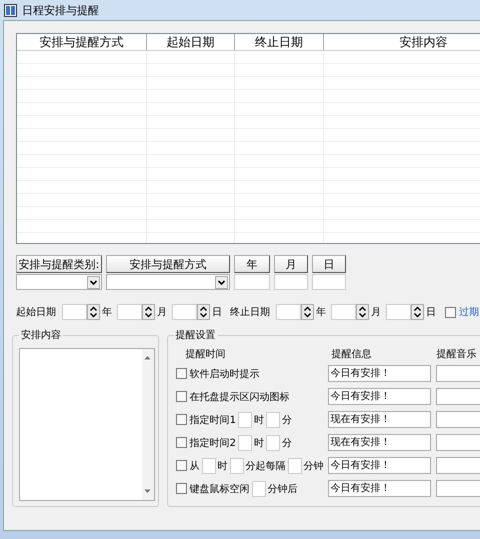 This screenshot has width=480, height=539. I want to click on header-button: 日, so click(329, 264).